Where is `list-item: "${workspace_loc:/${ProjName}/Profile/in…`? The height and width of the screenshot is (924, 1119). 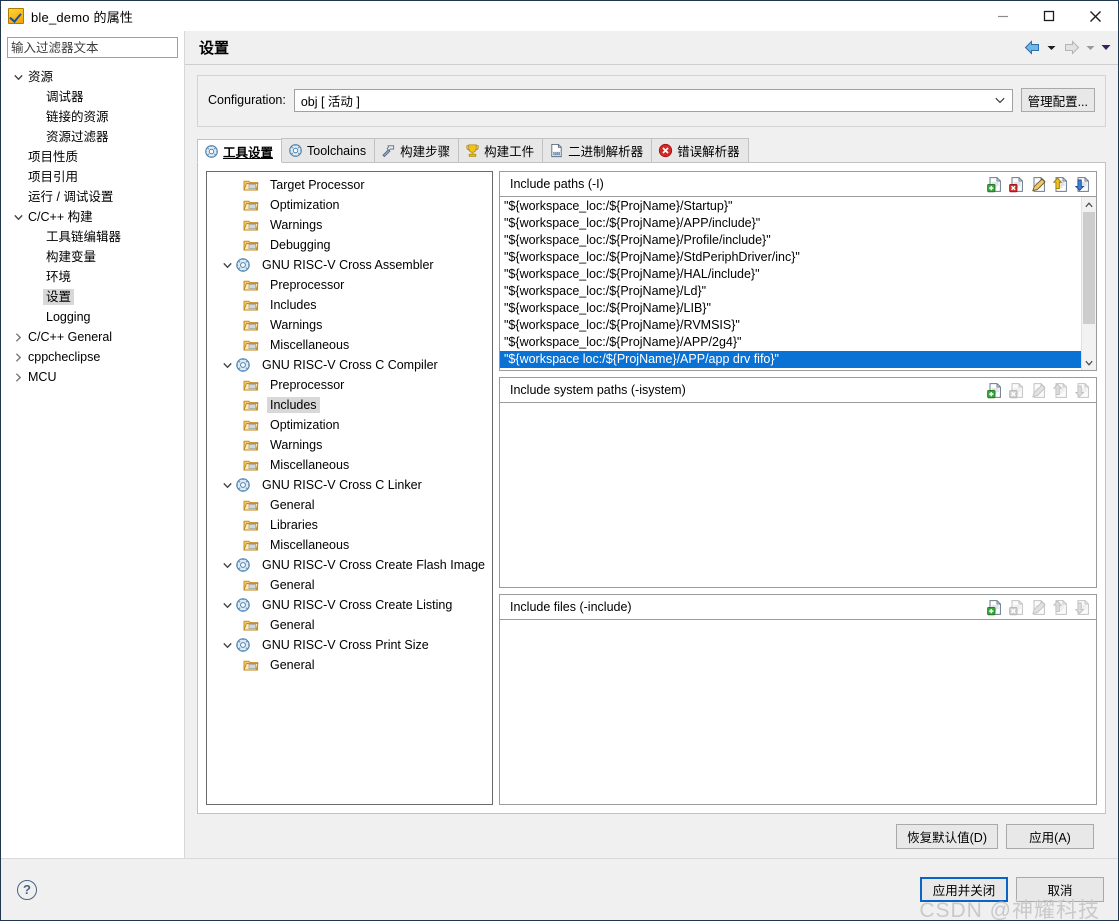
list-item: "${workspace_loc:/${ProjName}/Profile/in… is located at coordinates (790, 240).